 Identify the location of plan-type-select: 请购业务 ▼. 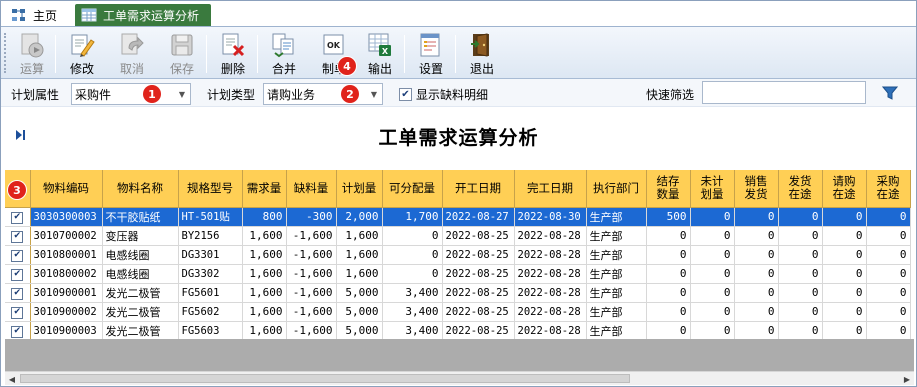
(323, 94).